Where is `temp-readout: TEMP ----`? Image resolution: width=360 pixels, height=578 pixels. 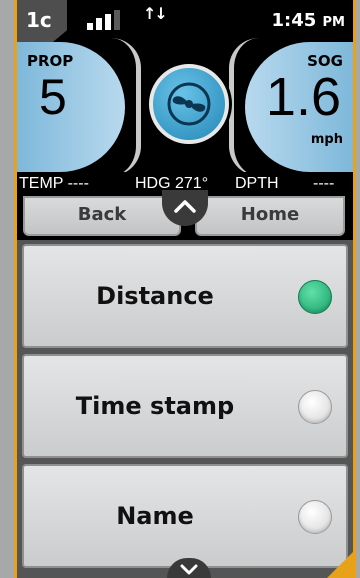
temp-readout: TEMP ---- is located at coordinates (54, 183).